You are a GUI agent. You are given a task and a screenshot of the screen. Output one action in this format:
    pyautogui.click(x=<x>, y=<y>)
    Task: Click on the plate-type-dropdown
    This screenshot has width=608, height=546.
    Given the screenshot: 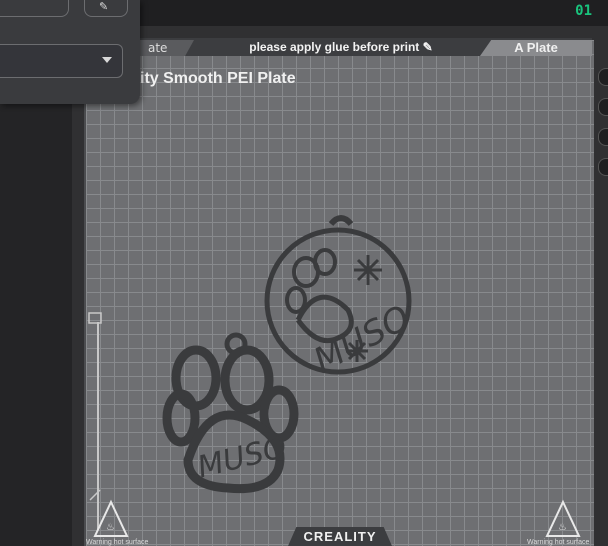 What is the action you would take?
    pyautogui.click(x=61, y=61)
    